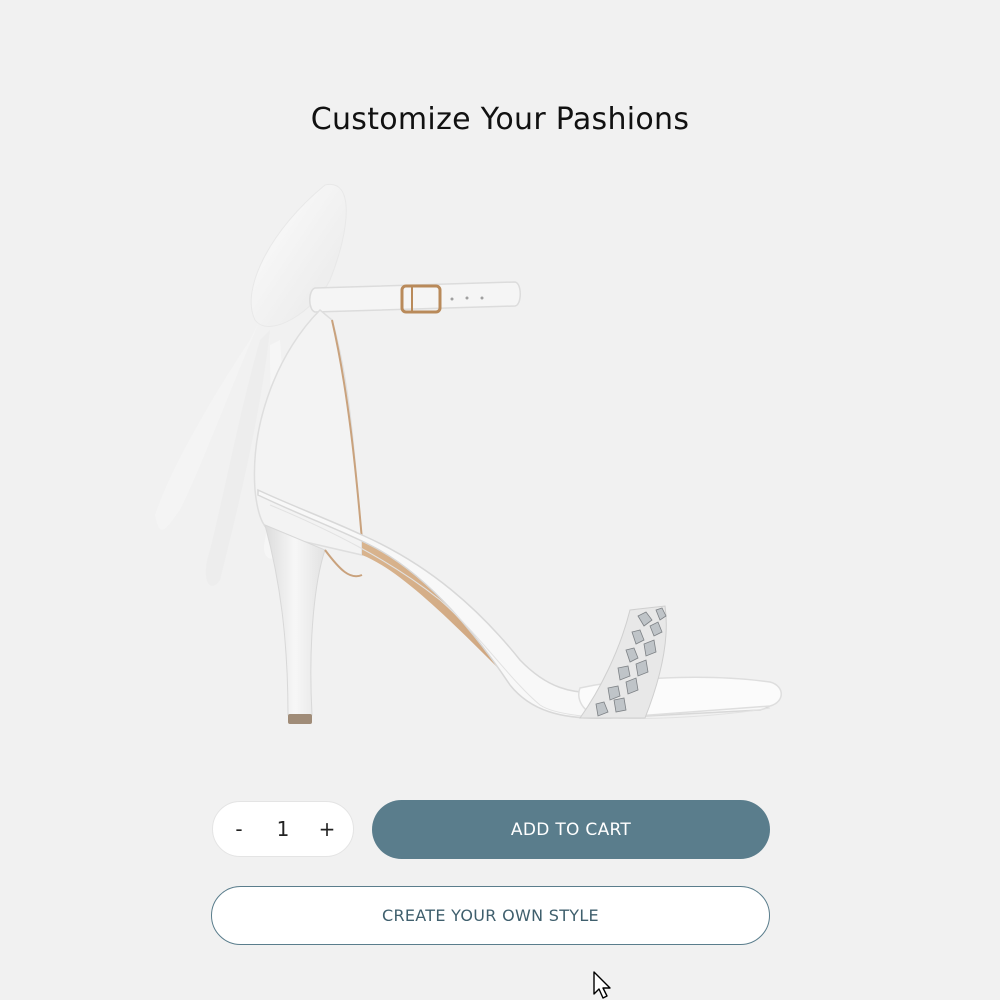 The height and width of the screenshot is (1000, 1000). What do you see at coordinates (602, 985) in the screenshot?
I see `mouse-cursor-icon` at bounding box center [602, 985].